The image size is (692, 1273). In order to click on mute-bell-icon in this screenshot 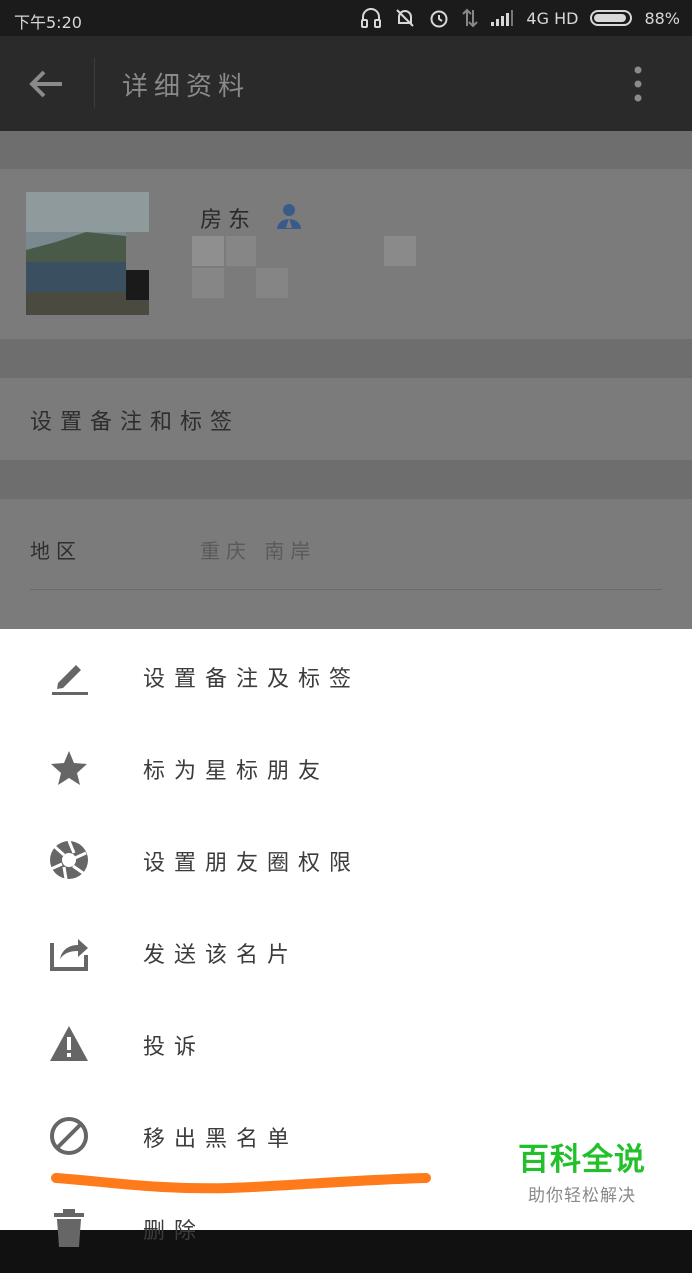, I will do `click(405, 18)`.